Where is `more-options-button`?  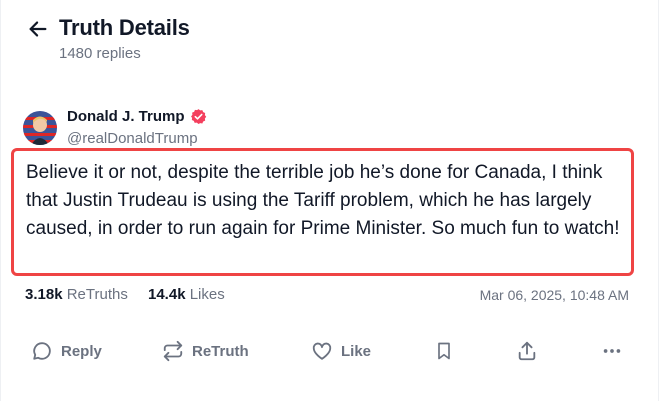 more-options-button is located at coordinates (612, 351).